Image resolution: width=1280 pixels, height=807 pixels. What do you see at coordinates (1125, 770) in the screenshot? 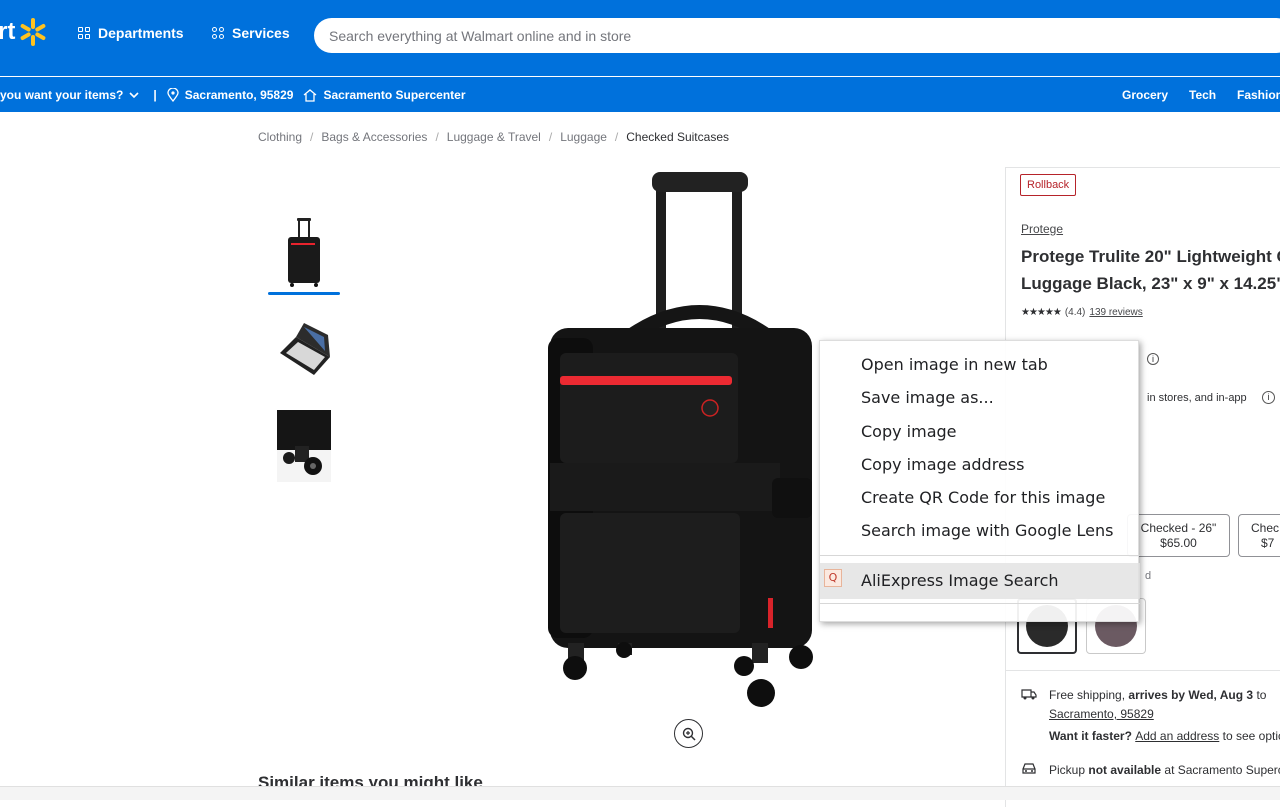
I see `pickup-status: not available` at bounding box center [1125, 770].